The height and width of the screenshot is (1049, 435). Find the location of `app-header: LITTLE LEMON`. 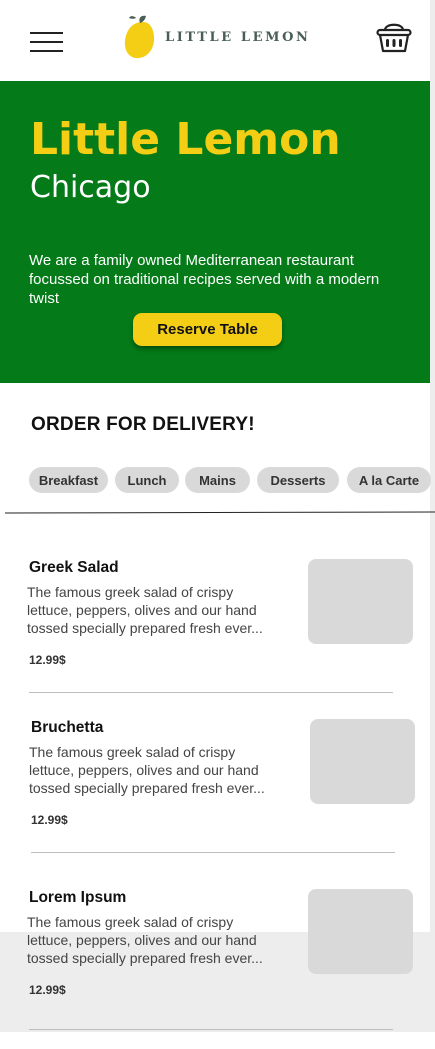

app-header: LITTLE LEMON is located at coordinates (215, 40).